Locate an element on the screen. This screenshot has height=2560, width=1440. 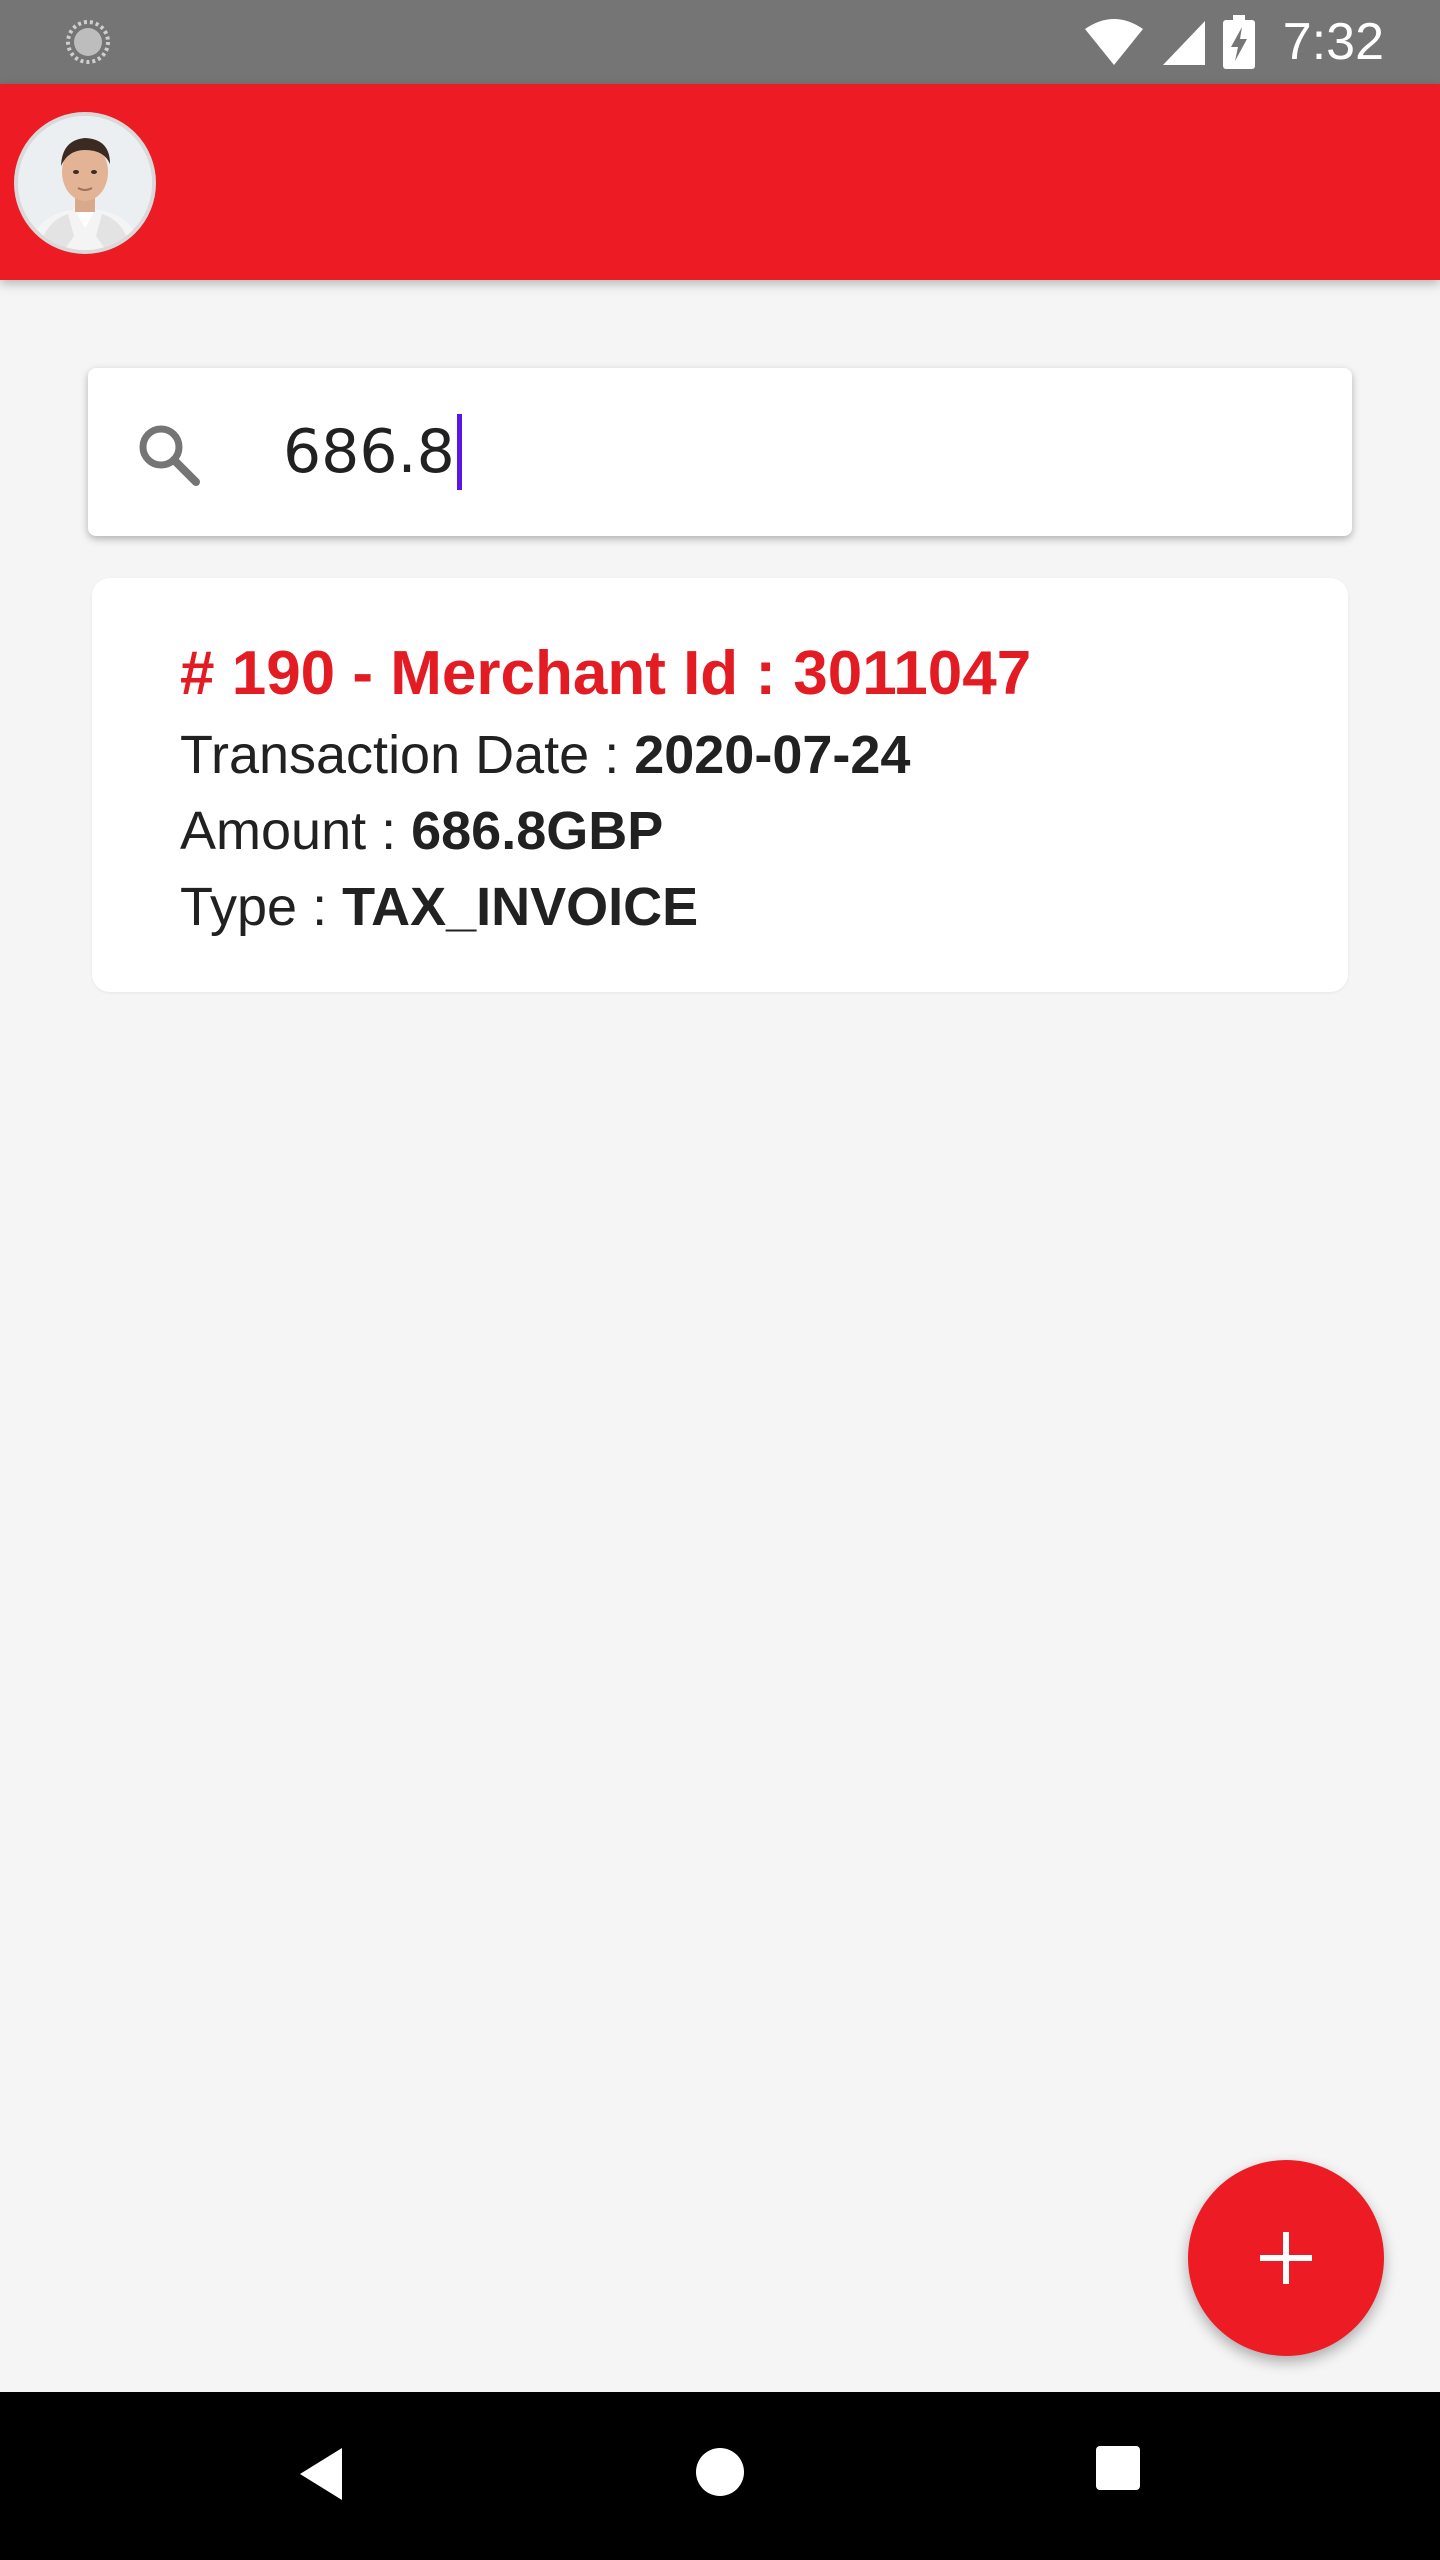
search-input: 686.8 is located at coordinates (372, 452).